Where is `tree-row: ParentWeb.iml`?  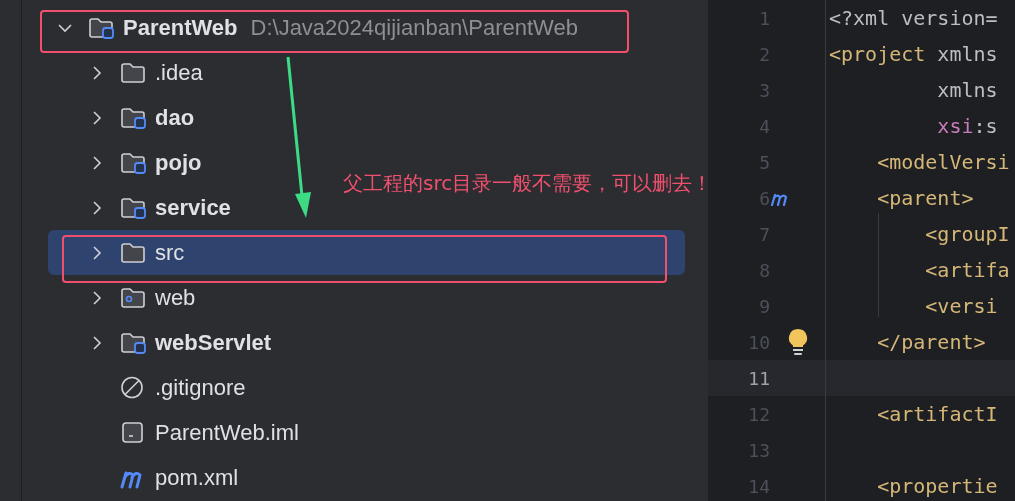 tree-row: ParentWeb.iml is located at coordinates (173, 432).